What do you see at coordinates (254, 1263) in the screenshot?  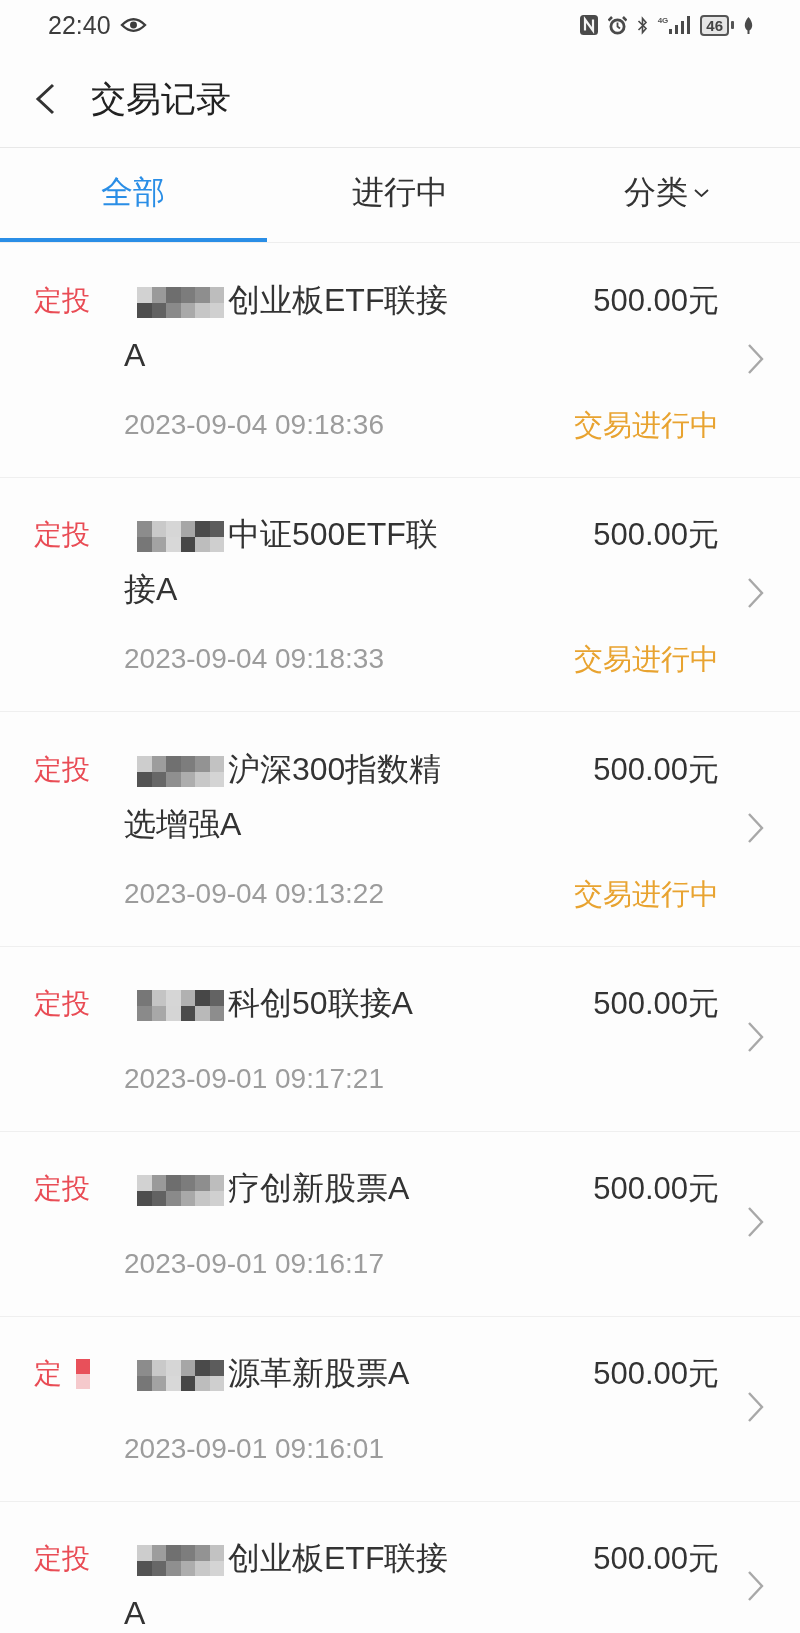 I see `transaction-time: 2023-09-01 09:16:17` at bounding box center [254, 1263].